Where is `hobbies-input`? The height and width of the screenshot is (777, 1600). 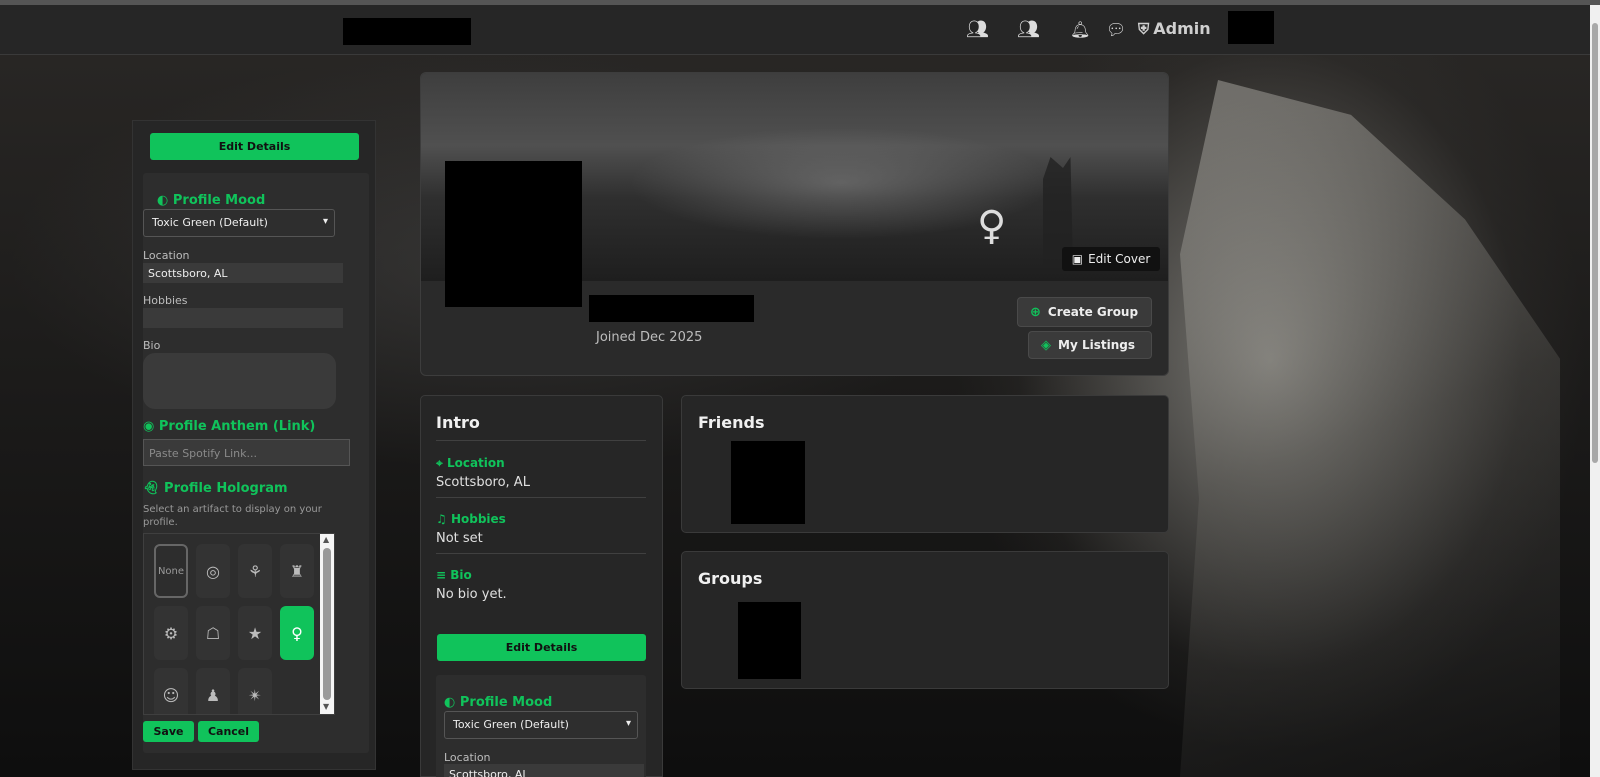 hobbies-input is located at coordinates (243, 318).